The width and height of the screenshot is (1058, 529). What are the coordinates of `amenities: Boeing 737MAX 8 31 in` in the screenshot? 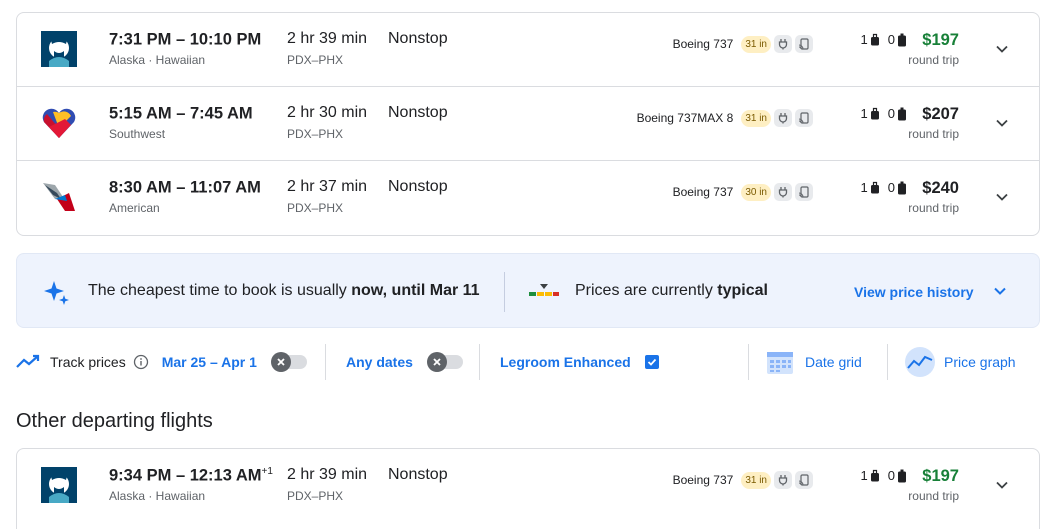 It's located at (725, 118).